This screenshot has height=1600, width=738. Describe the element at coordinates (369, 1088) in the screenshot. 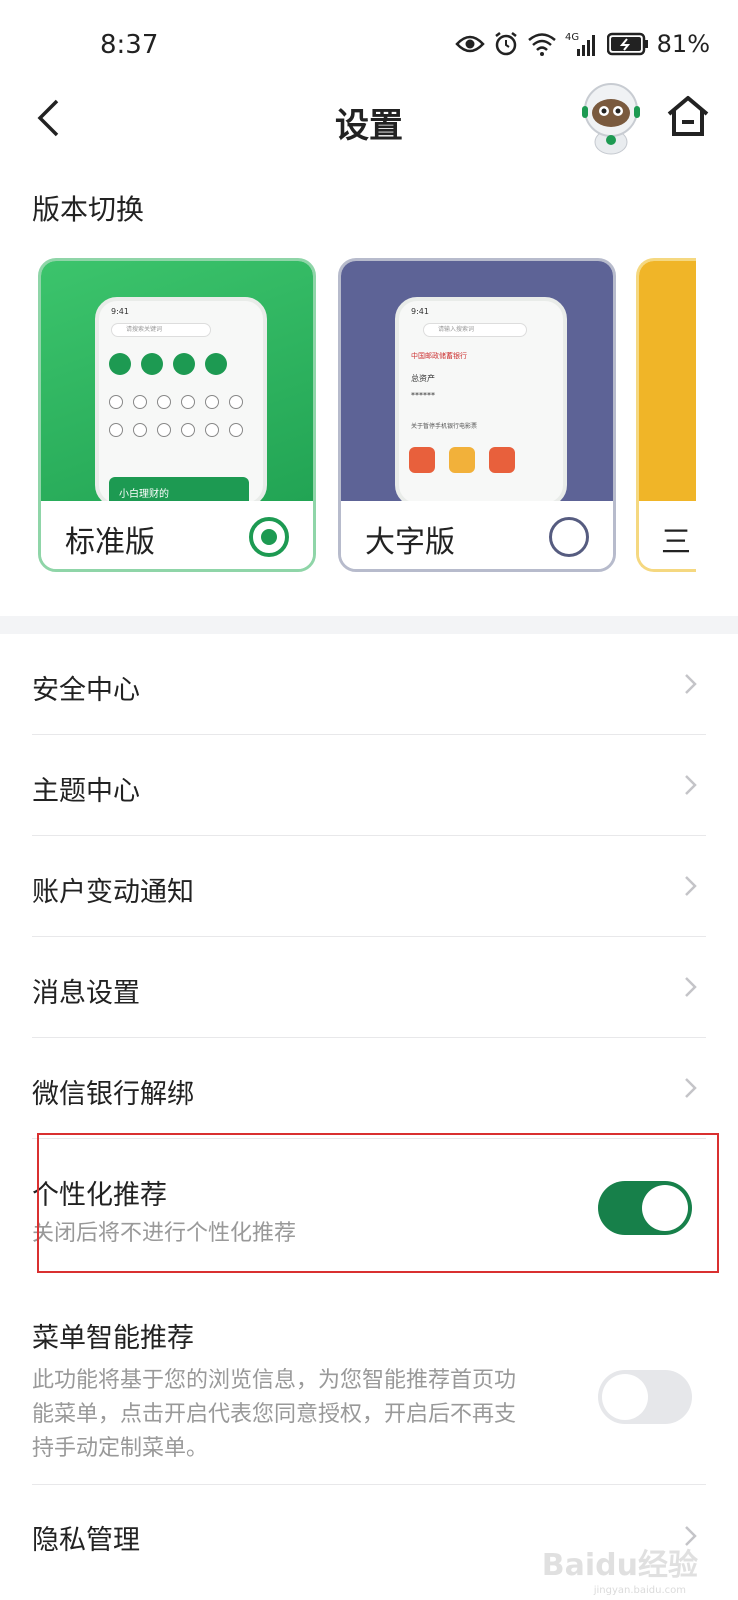

I see `row-wechat-unbind: 微信银行解绑` at that location.